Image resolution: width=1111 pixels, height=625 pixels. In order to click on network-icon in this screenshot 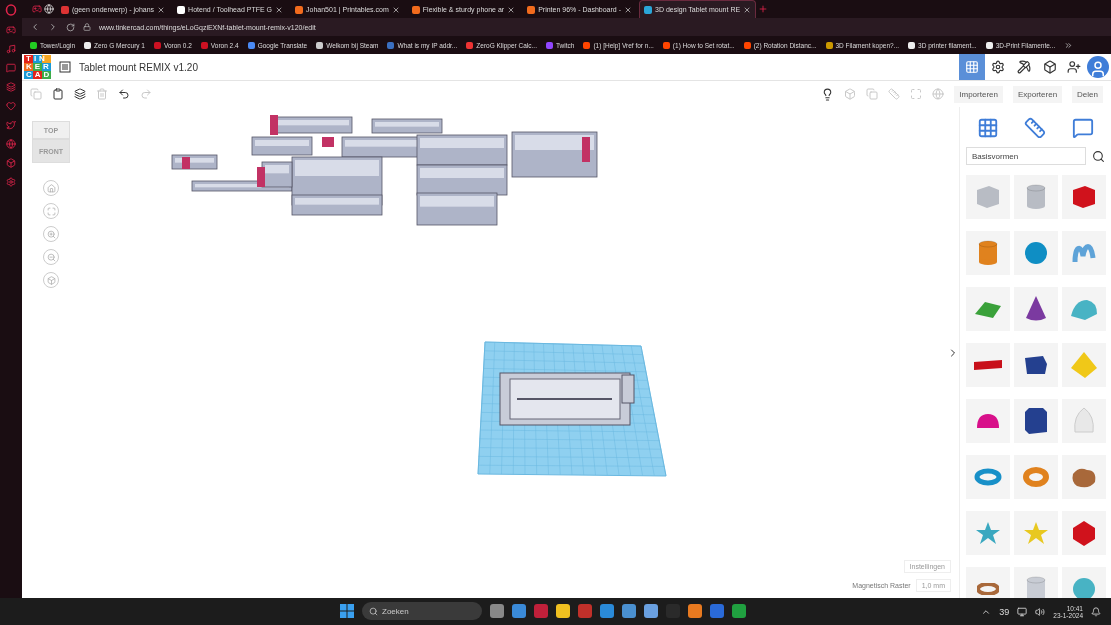, I will do `click(1022, 611)`.